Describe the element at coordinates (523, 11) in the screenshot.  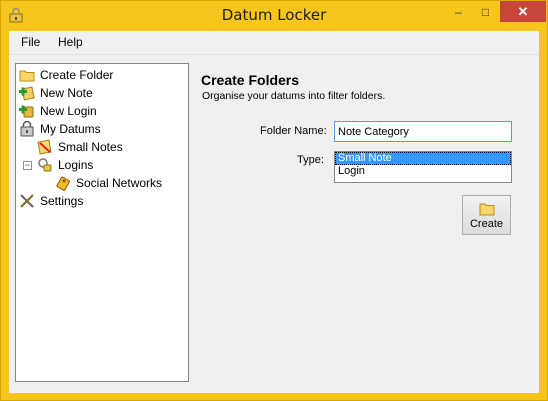
I see `close-button: ✕` at that location.